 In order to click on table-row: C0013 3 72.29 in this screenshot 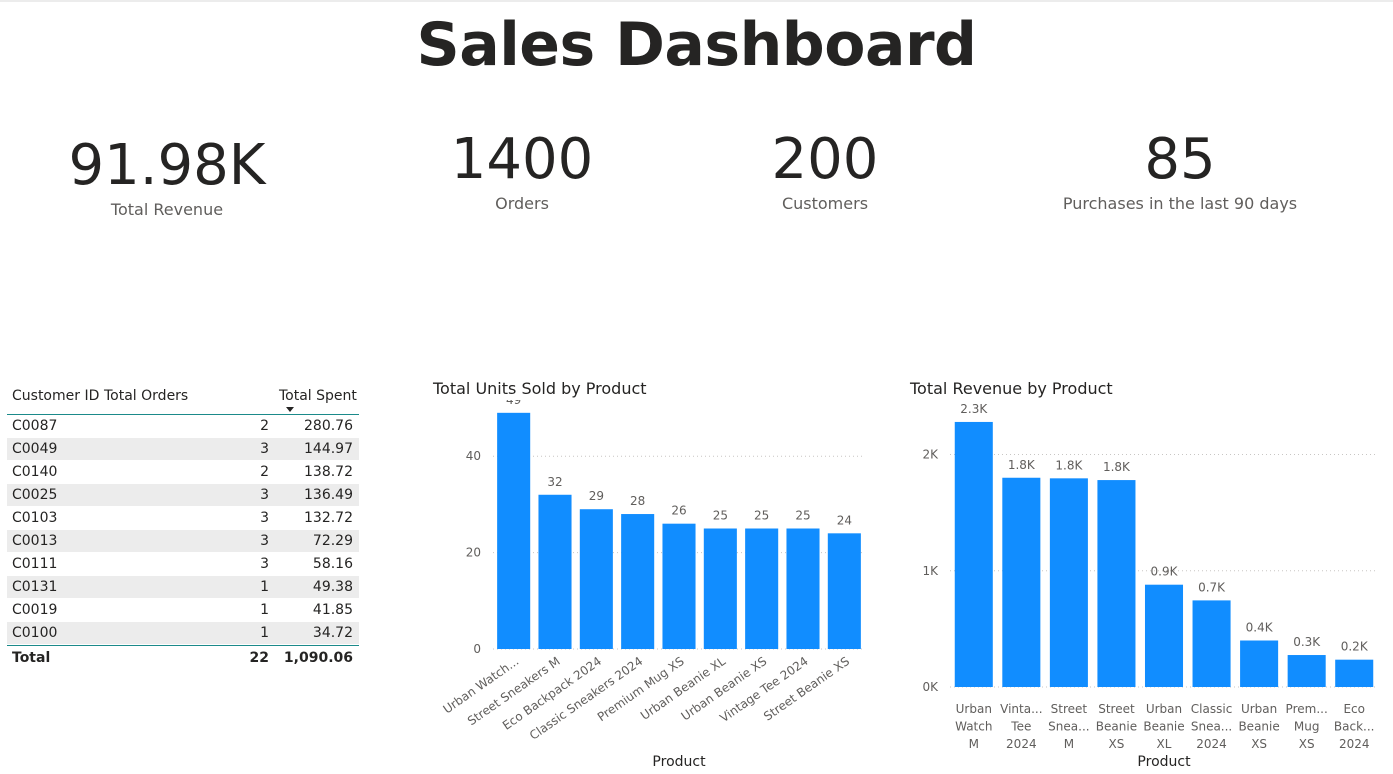, I will do `click(183, 541)`.